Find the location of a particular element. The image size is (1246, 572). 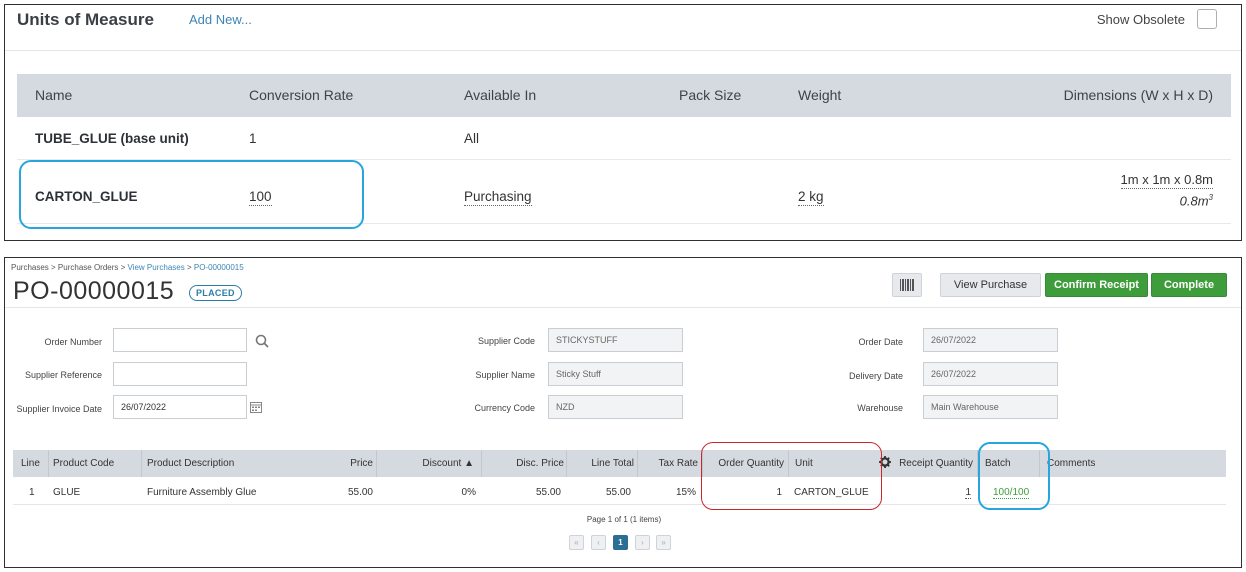

confirm-receipt-button: Confirm Receipt is located at coordinates (1096, 285).